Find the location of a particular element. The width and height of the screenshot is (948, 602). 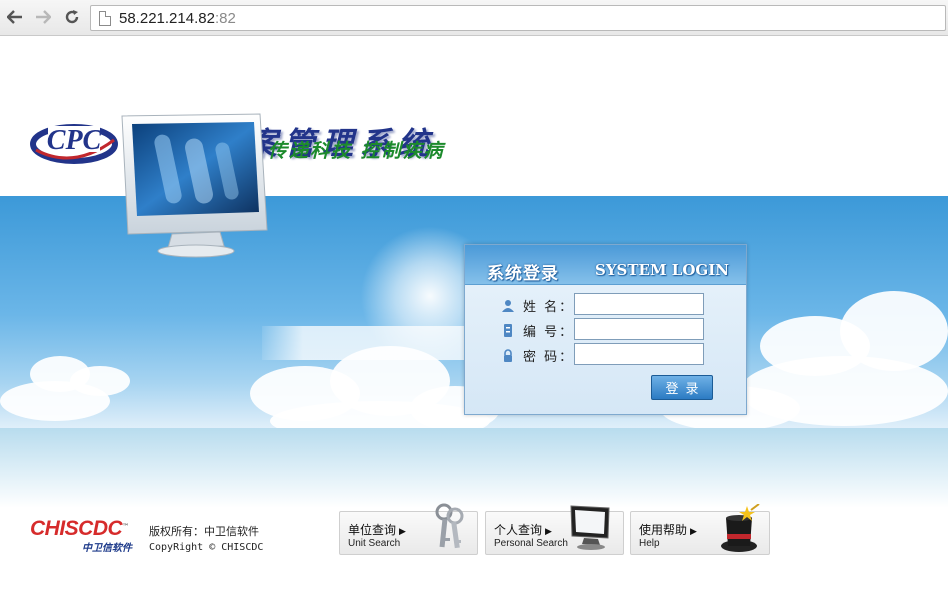

brand-name: CHISCDC is located at coordinates (76, 528).